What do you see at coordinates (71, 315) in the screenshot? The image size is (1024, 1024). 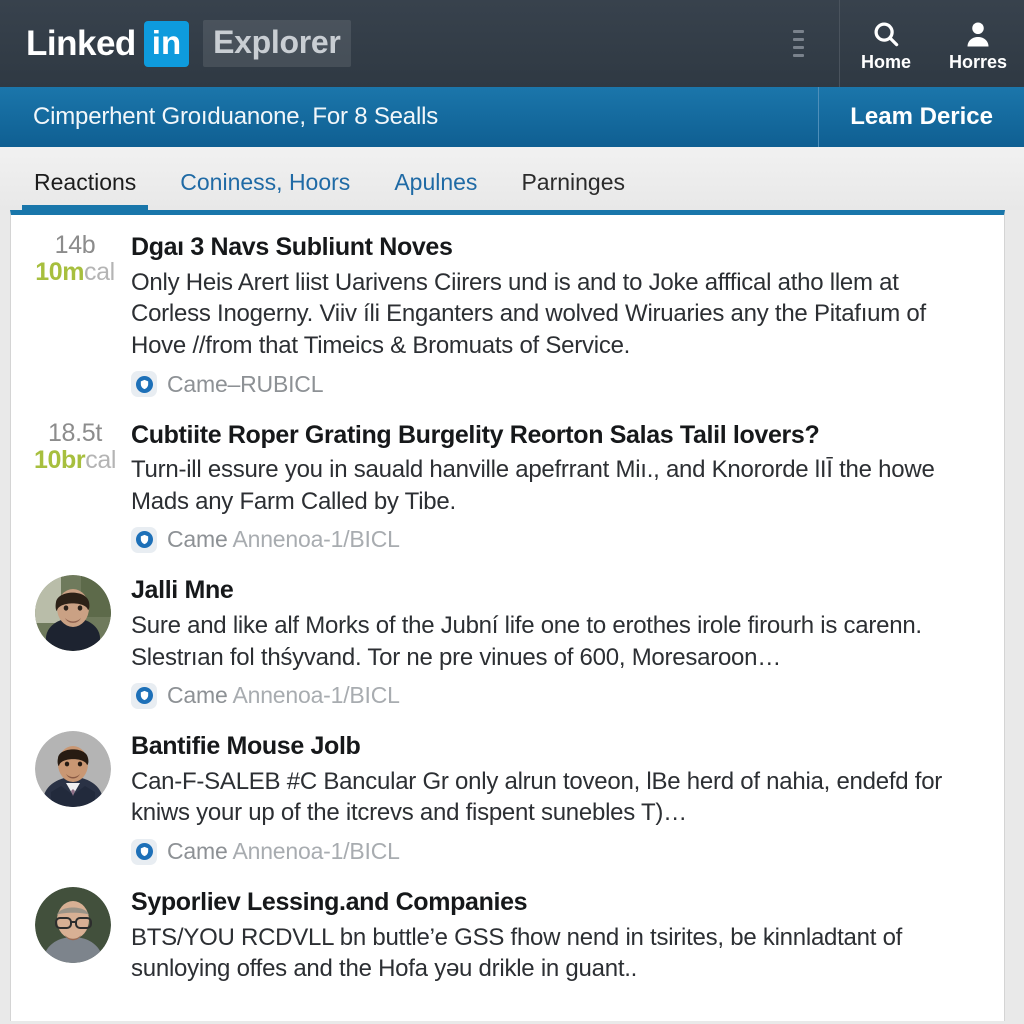 I see `item-metrics: 14b 10mcal` at bounding box center [71, 315].